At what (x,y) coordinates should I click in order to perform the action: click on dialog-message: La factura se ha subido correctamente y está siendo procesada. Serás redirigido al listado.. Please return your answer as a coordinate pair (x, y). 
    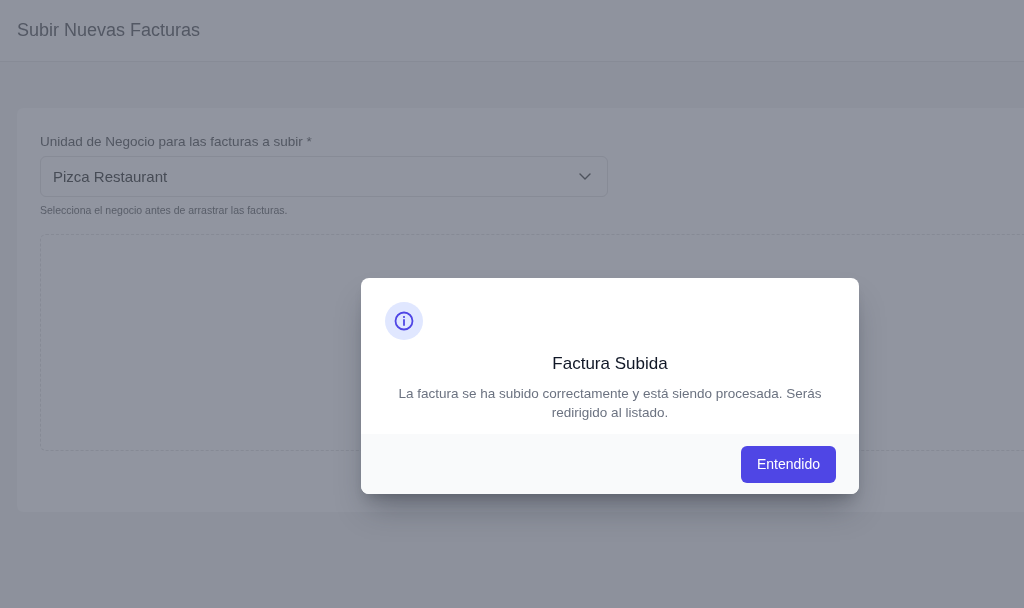
    Looking at the image, I should click on (610, 403).